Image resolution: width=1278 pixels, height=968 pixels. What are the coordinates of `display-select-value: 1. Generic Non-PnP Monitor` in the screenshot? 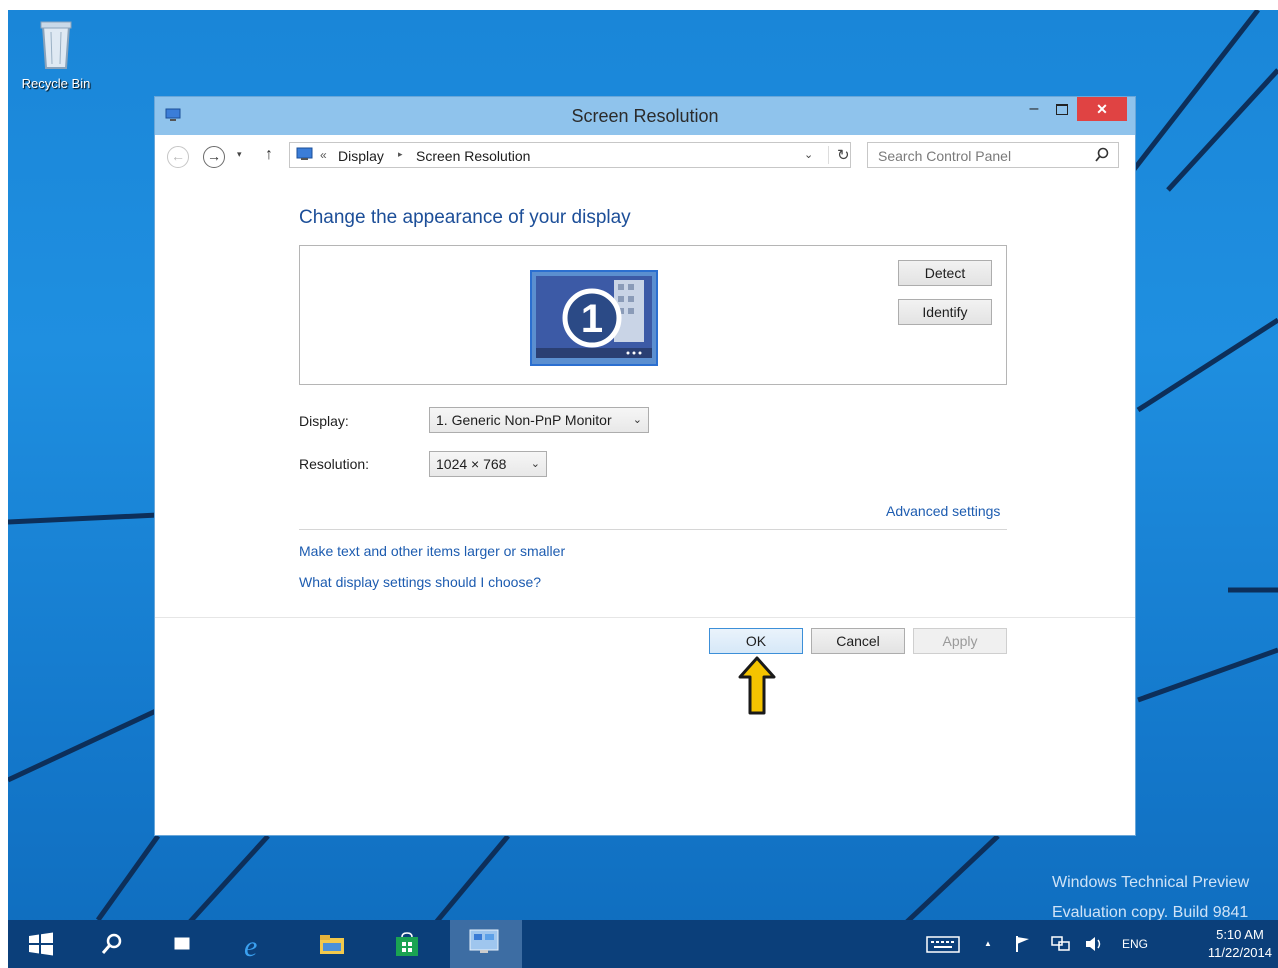 It's located at (524, 420).